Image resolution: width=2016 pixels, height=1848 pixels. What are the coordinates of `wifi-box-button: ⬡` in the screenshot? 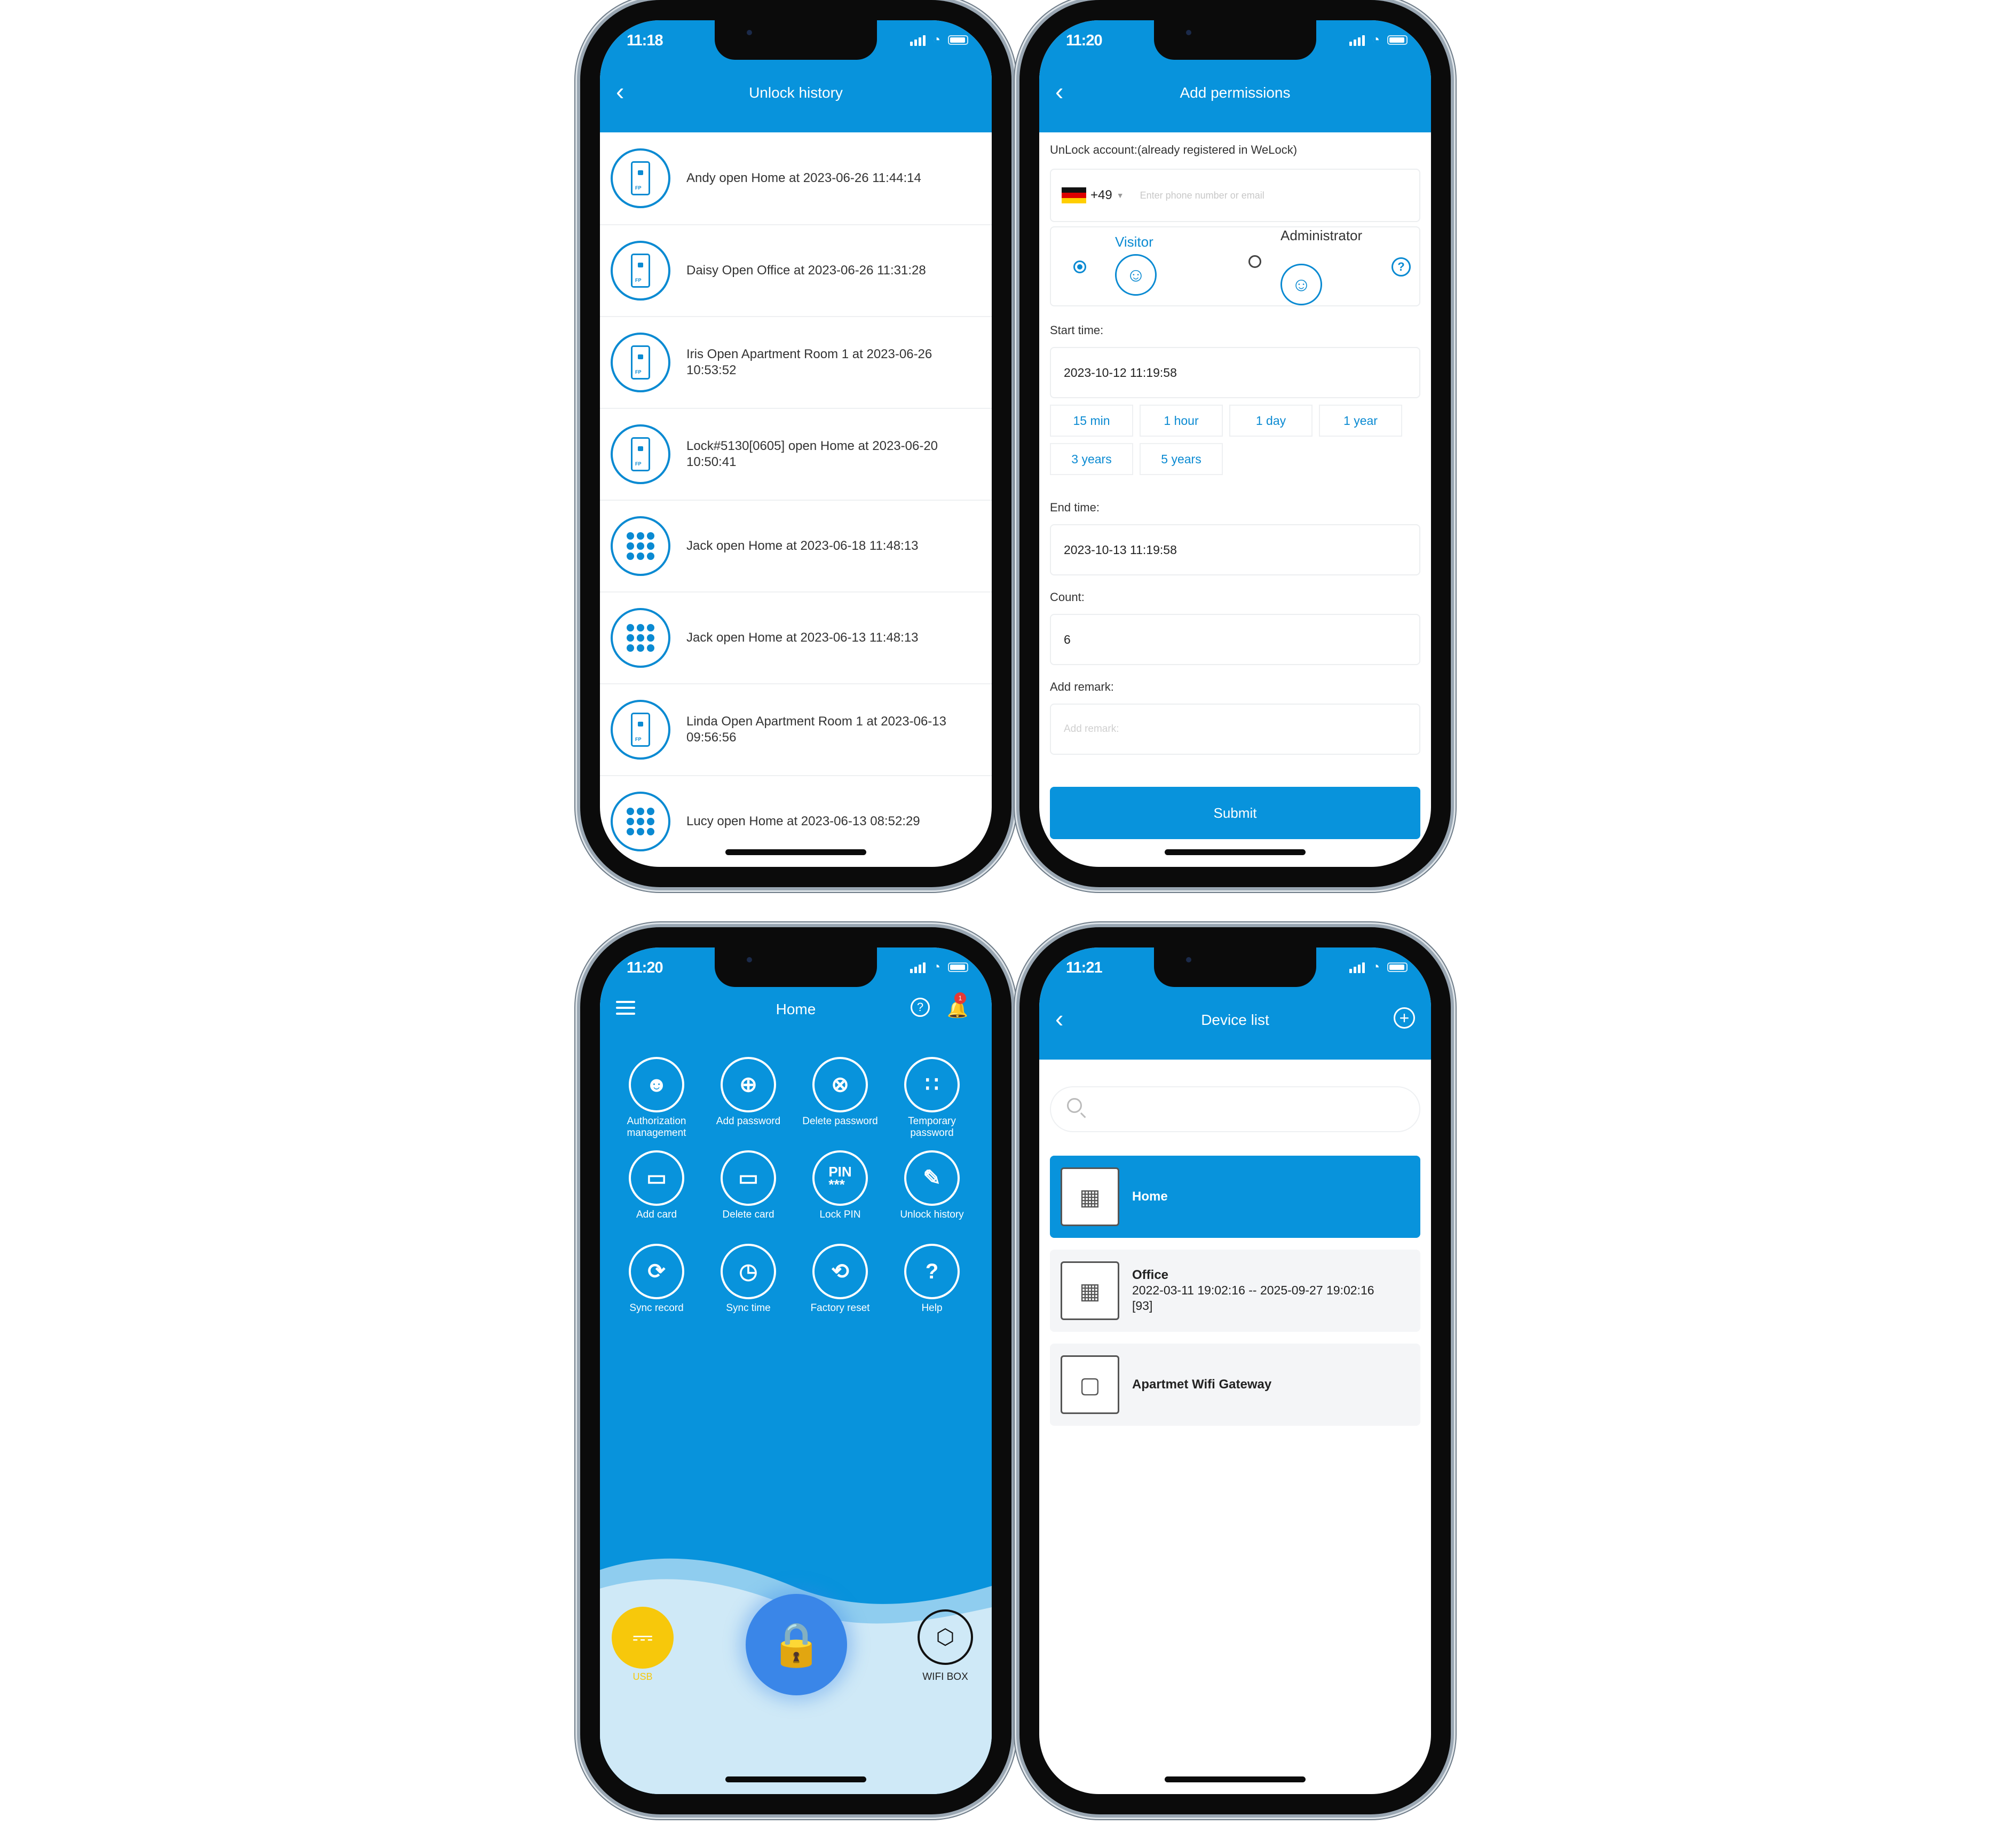 It's located at (945, 1637).